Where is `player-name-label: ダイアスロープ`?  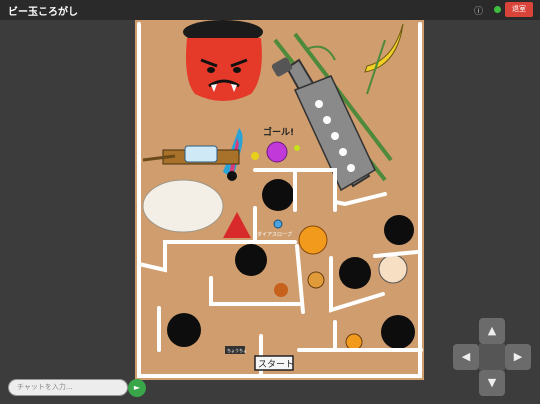 player-name-label: ダイアスロープ is located at coordinates (274, 234).